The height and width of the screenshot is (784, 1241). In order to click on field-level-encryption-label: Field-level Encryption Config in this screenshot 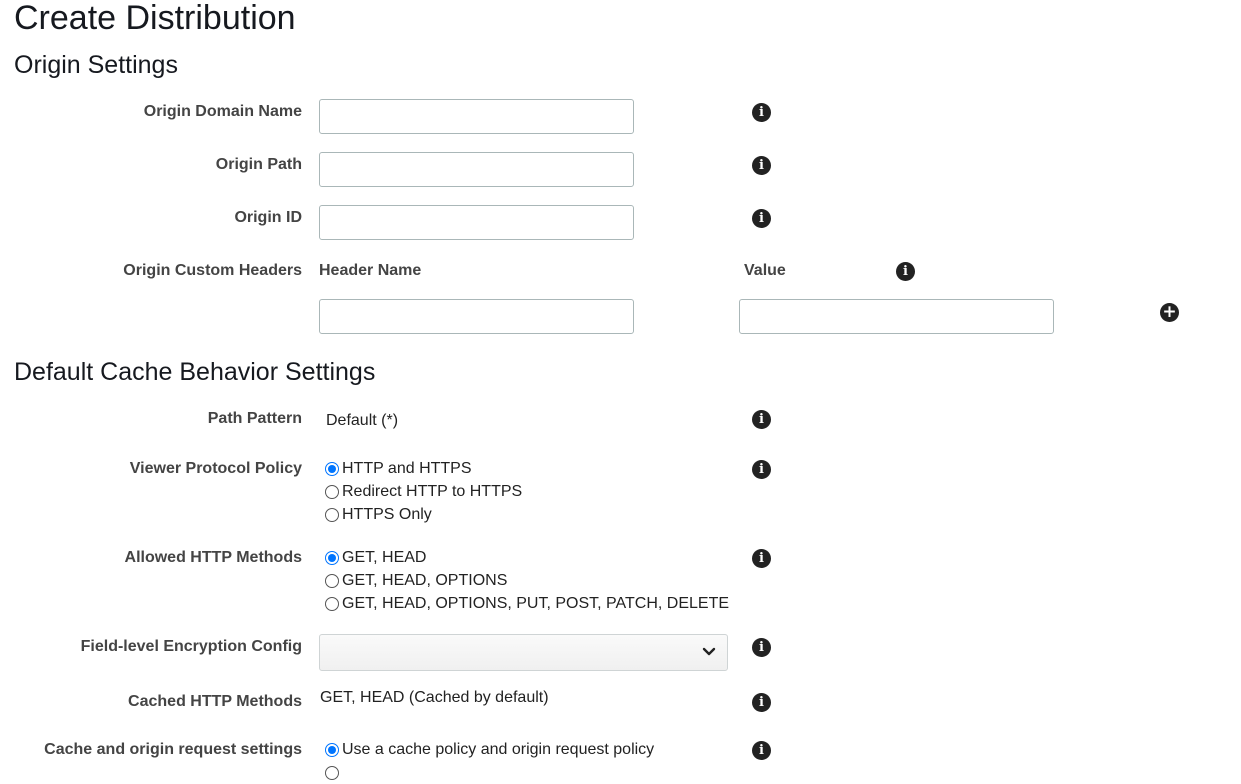, I will do `click(191, 646)`.